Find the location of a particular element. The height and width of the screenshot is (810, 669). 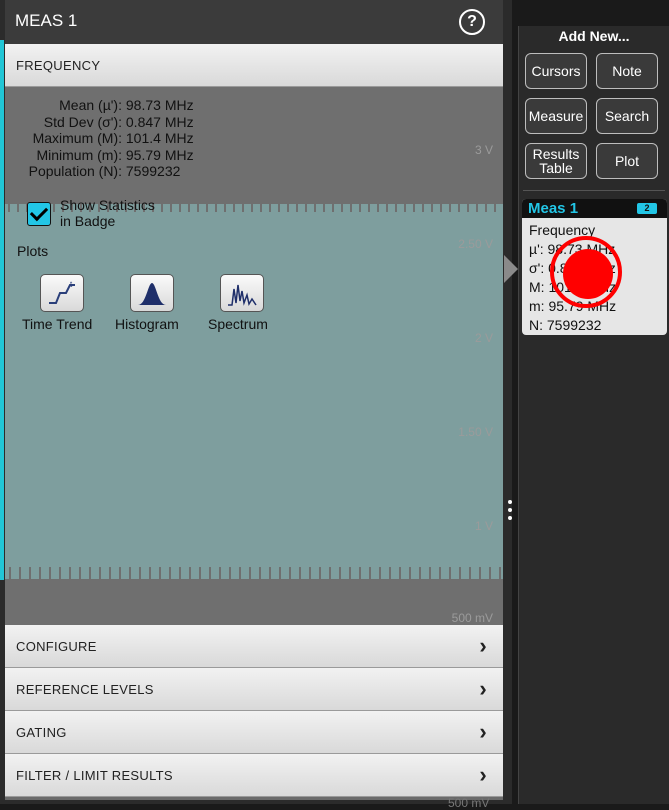

help-icon: ? is located at coordinates (472, 22).